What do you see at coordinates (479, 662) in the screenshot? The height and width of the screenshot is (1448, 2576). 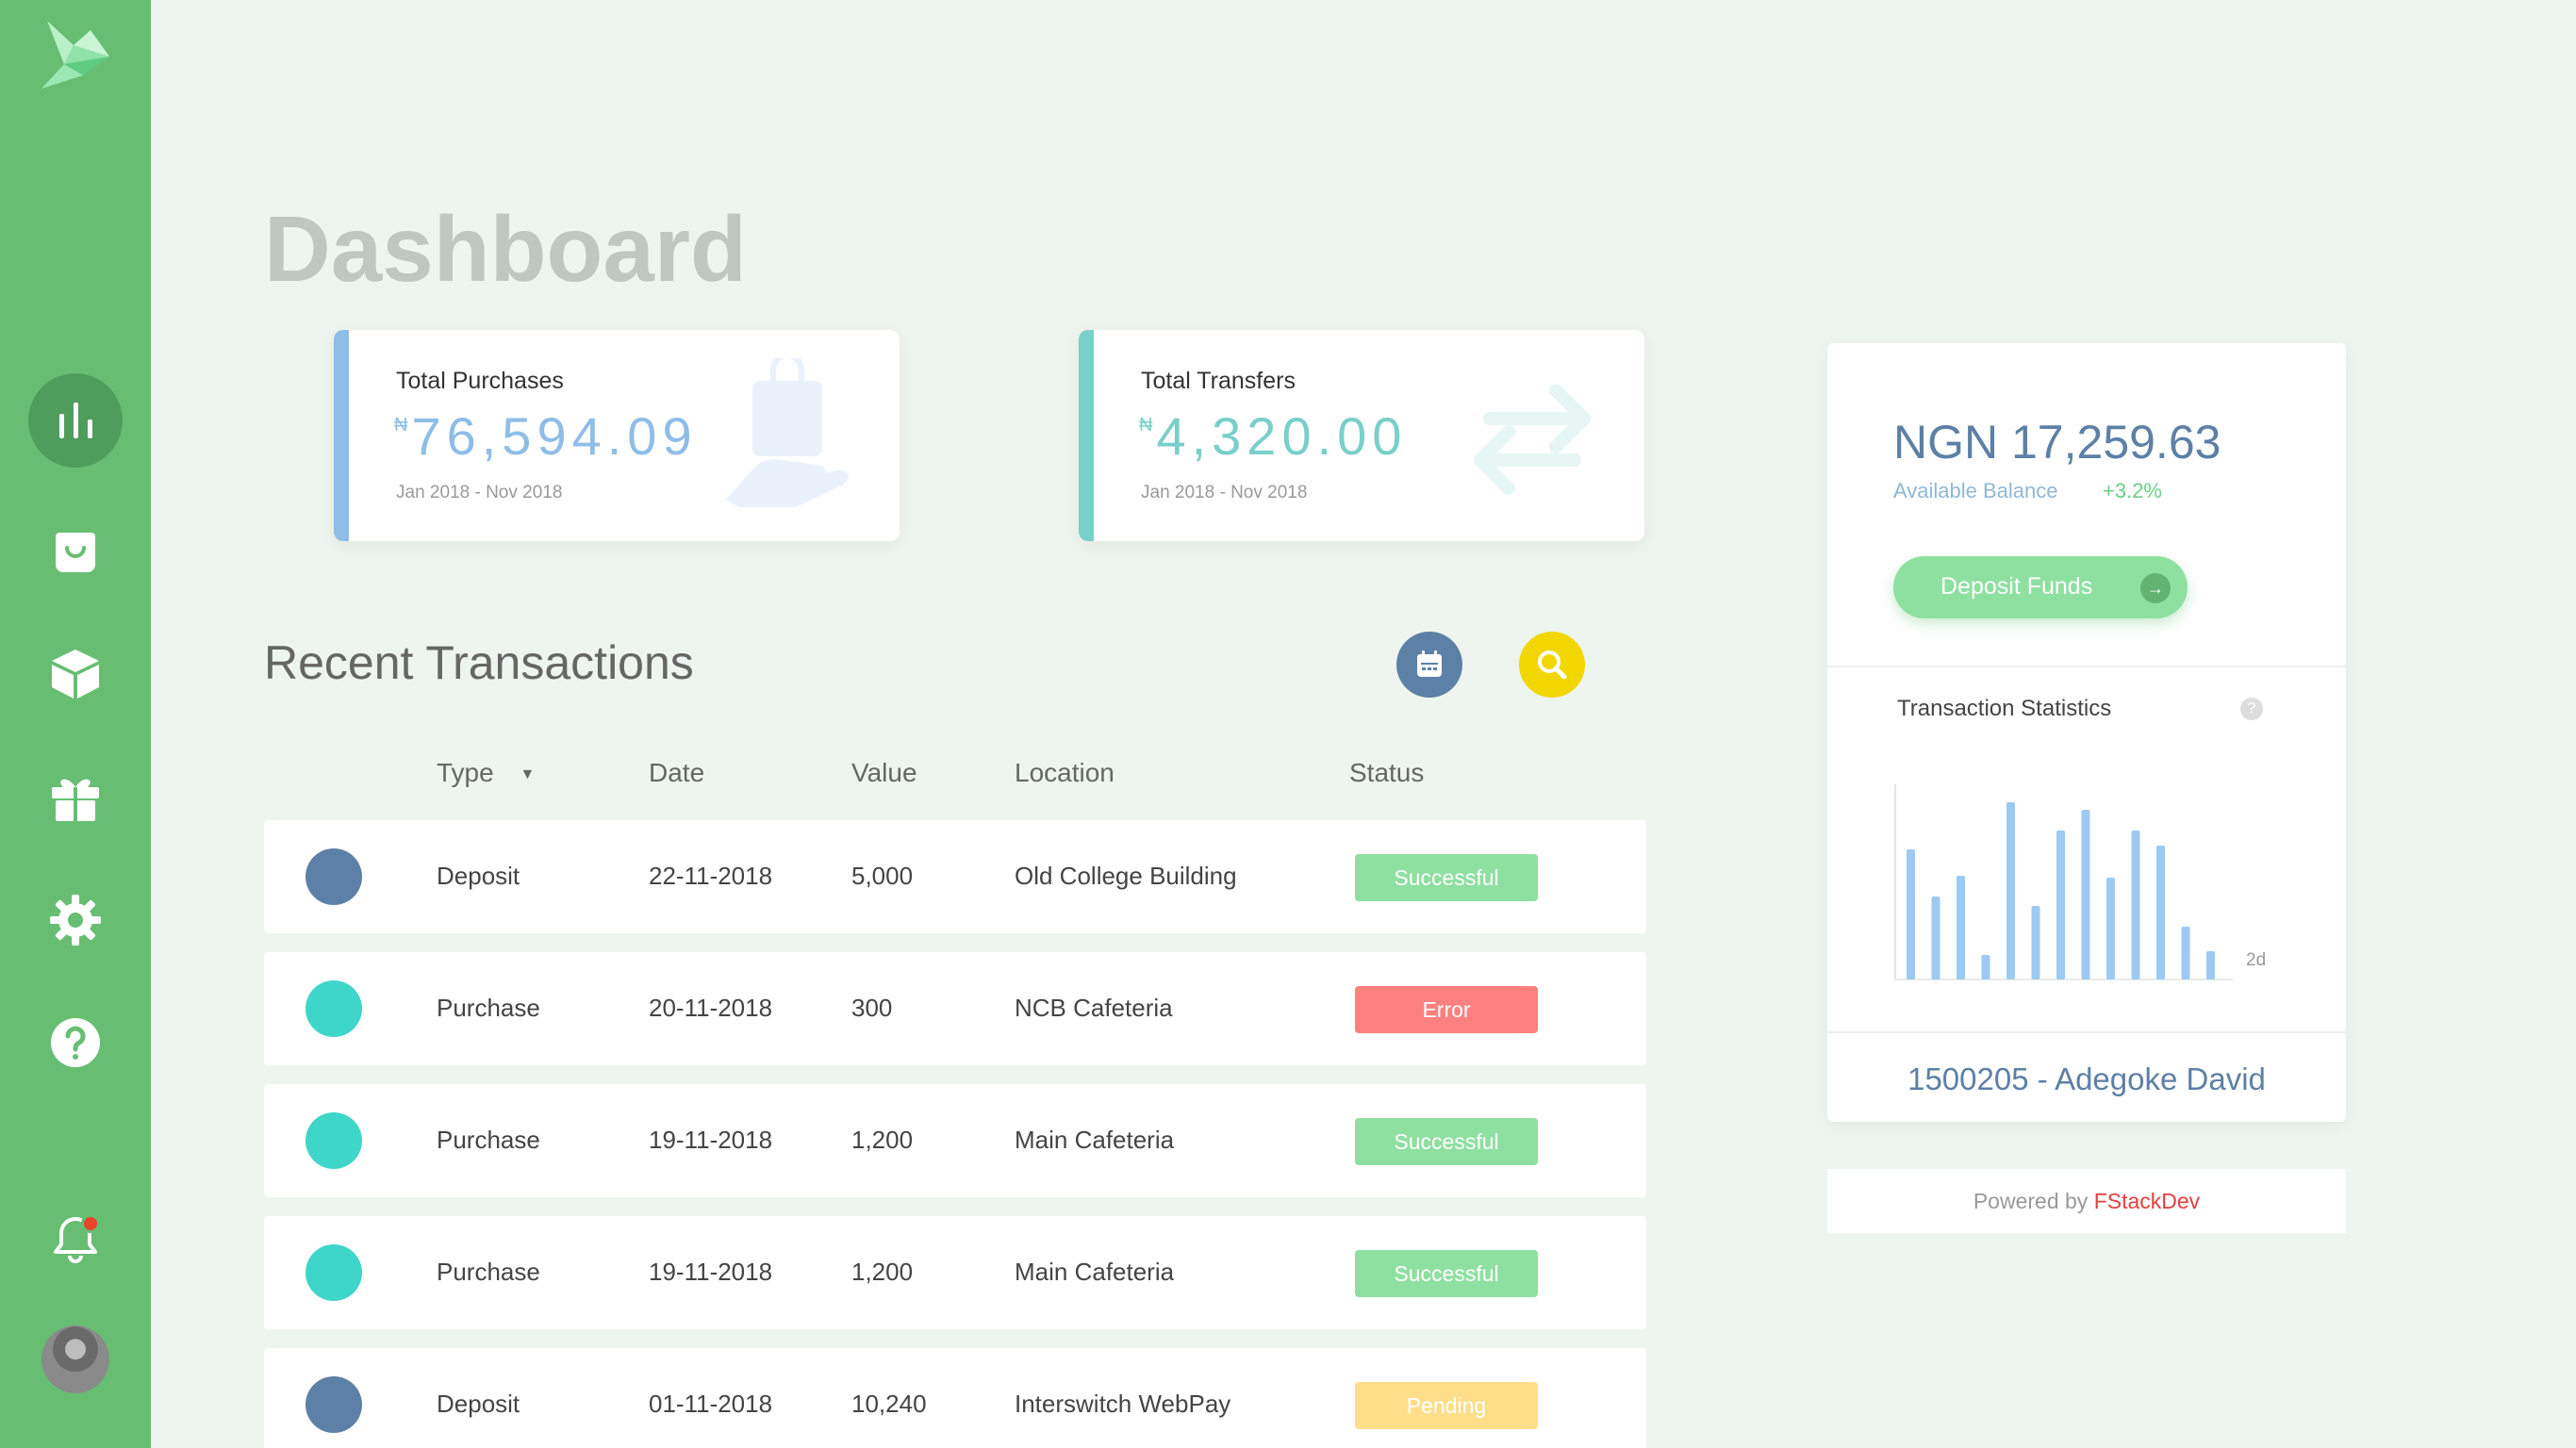 I see `recent-transactions-title: Recent Transactions` at bounding box center [479, 662].